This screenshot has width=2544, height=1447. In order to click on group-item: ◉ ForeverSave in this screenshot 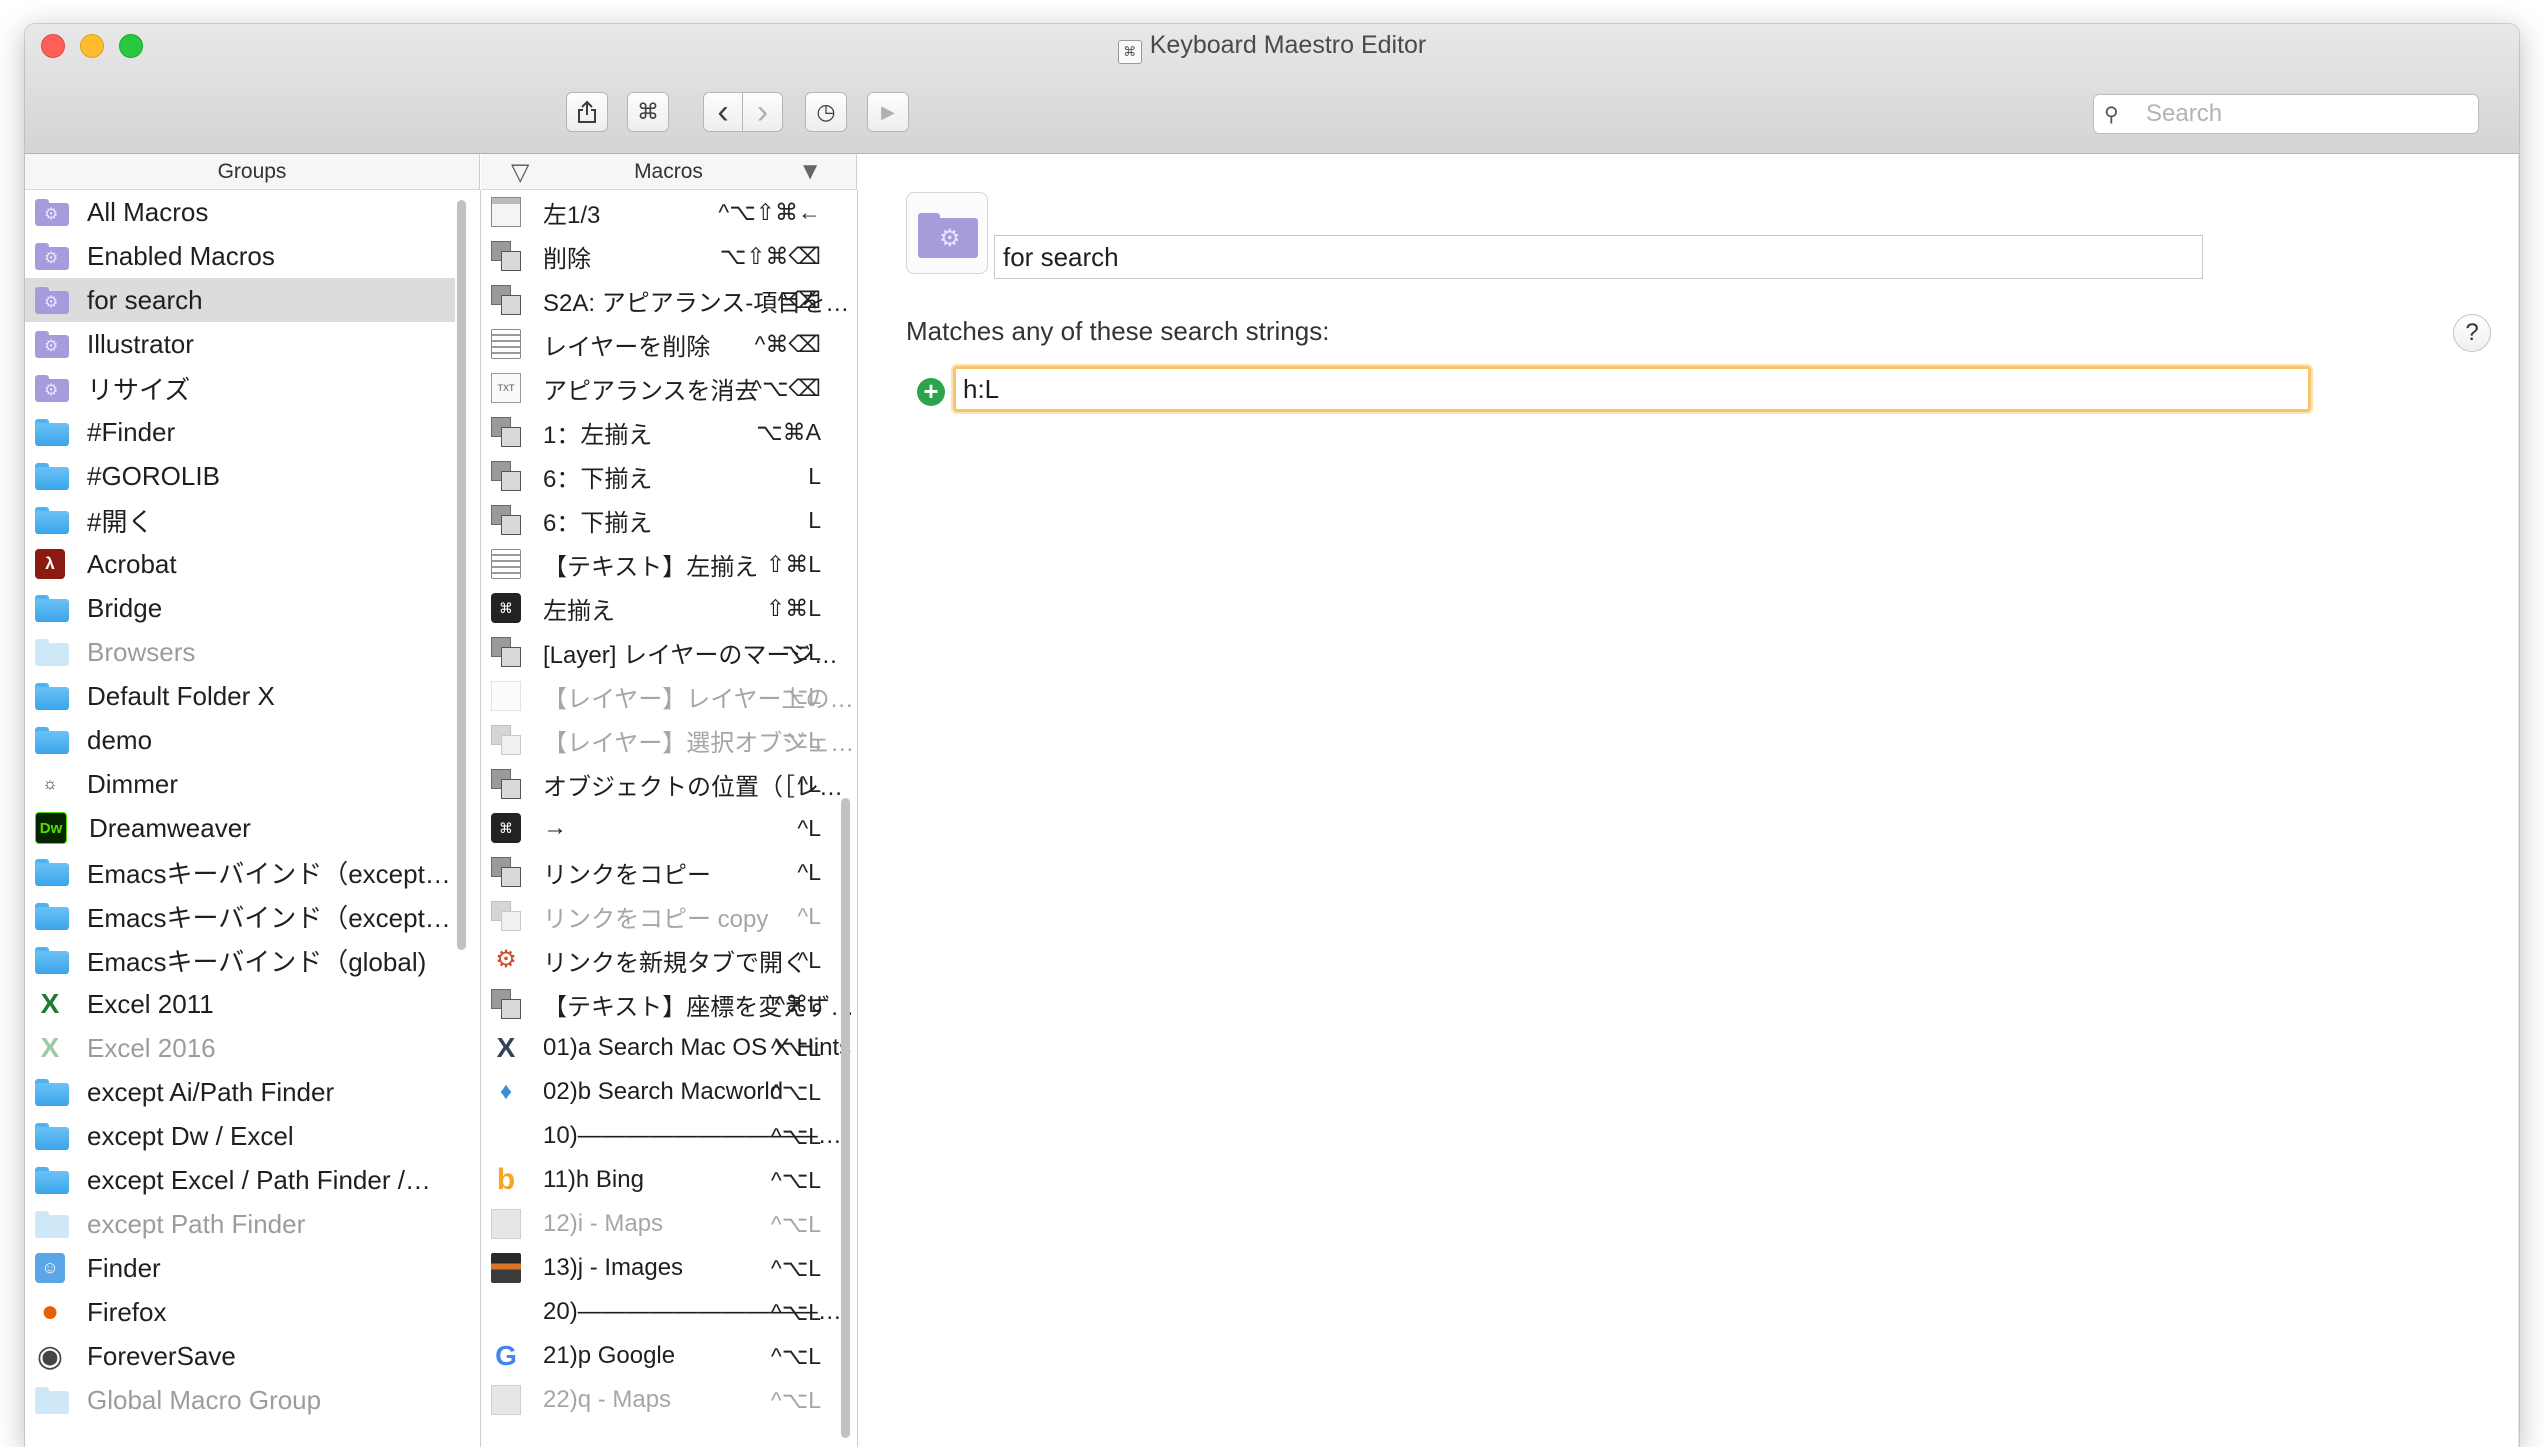, I will do `click(252, 1356)`.